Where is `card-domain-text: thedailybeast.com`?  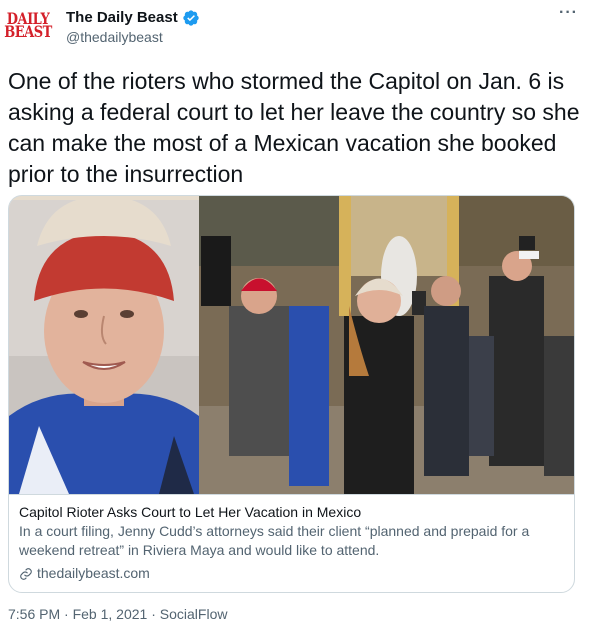
card-domain-text: thedailybeast.com is located at coordinates (93, 573).